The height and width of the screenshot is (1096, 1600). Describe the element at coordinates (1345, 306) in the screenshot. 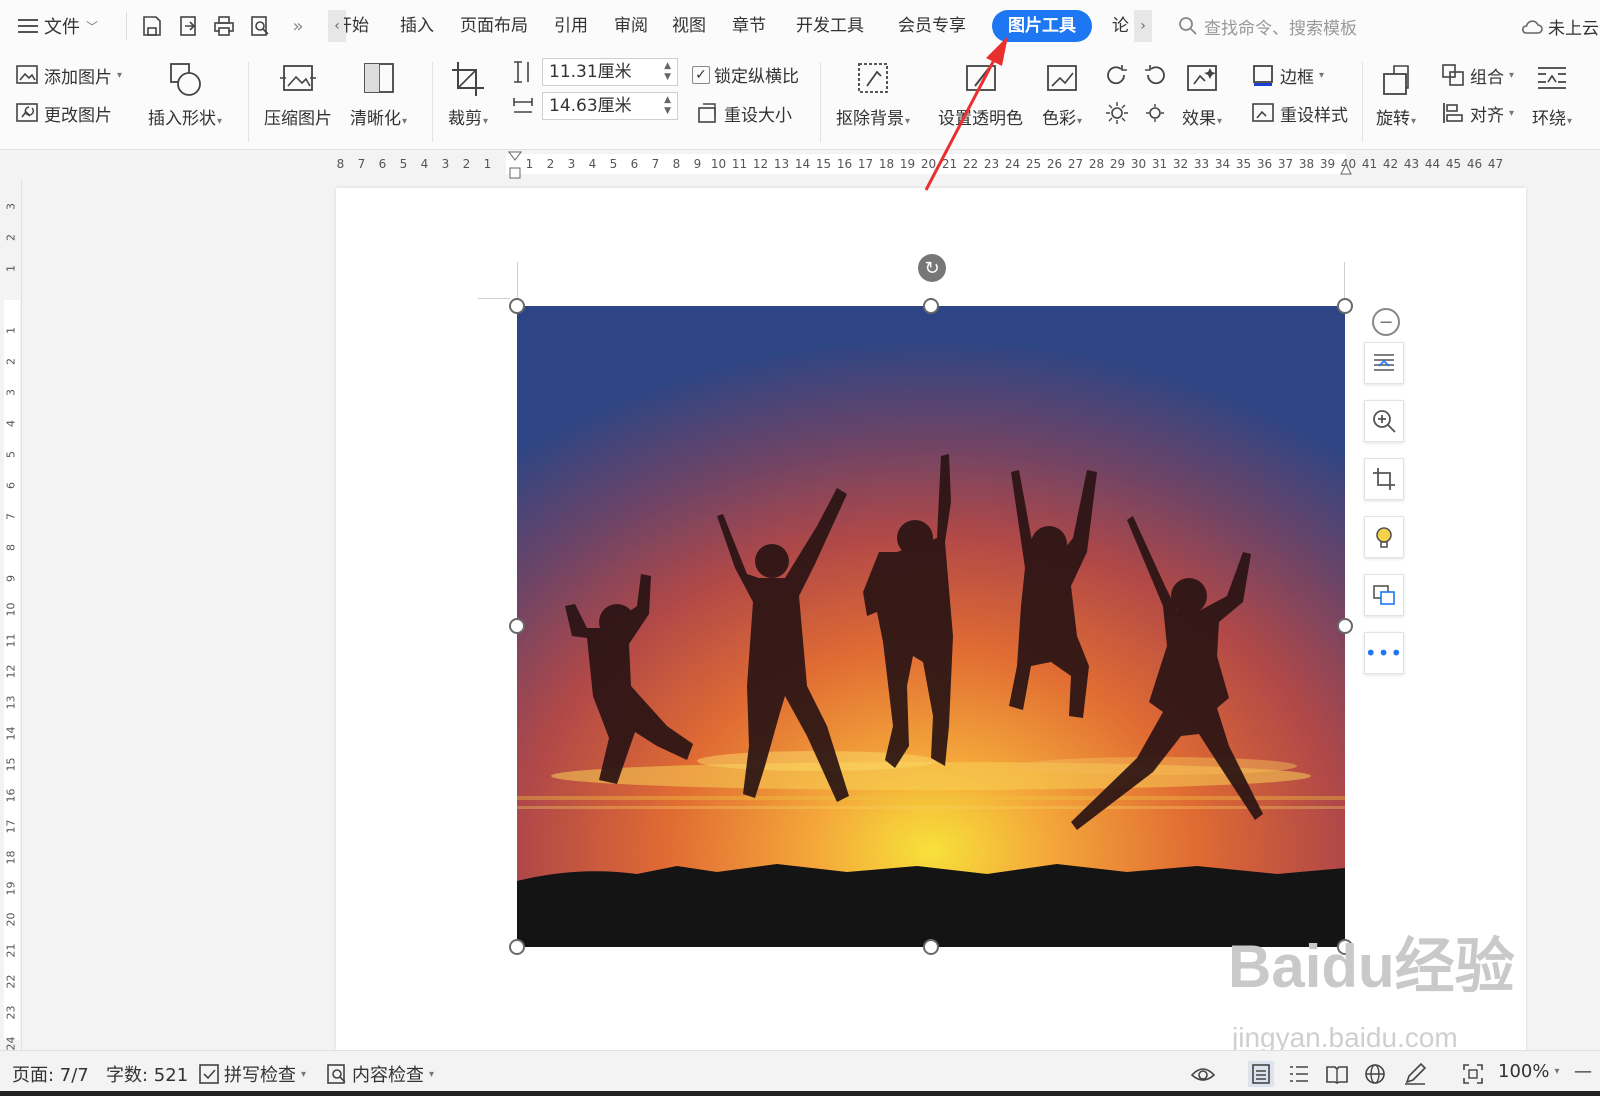

I see `resize-handle-top-right` at that location.